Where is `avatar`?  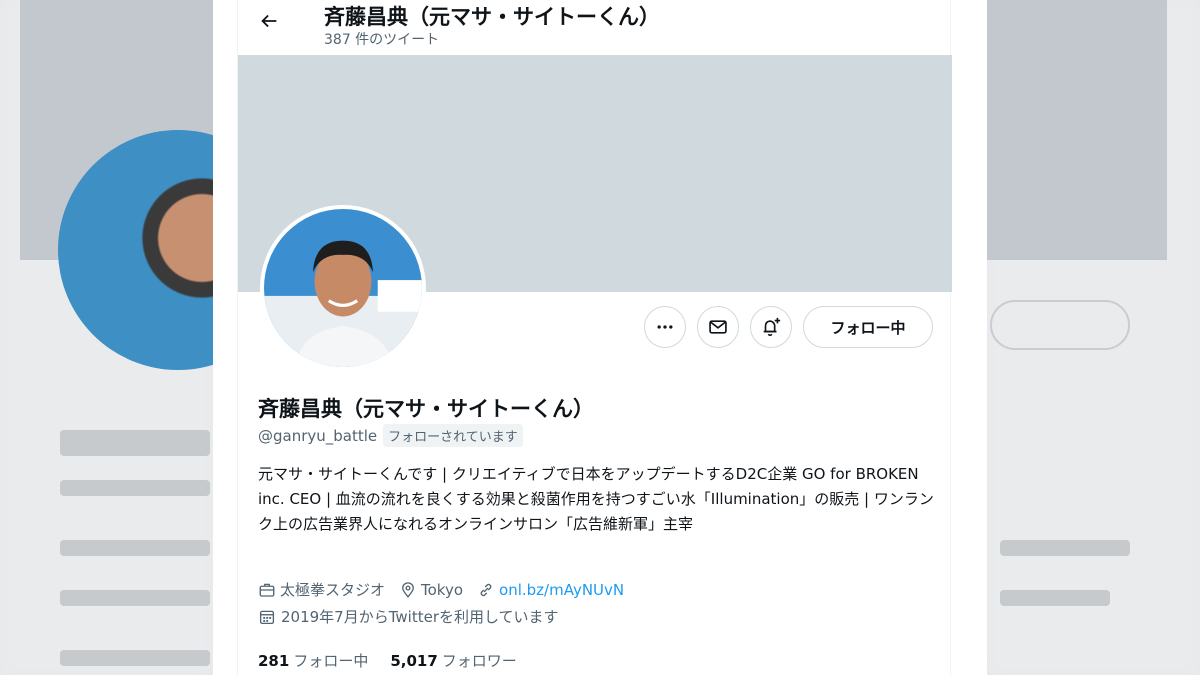 avatar is located at coordinates (343, 288).